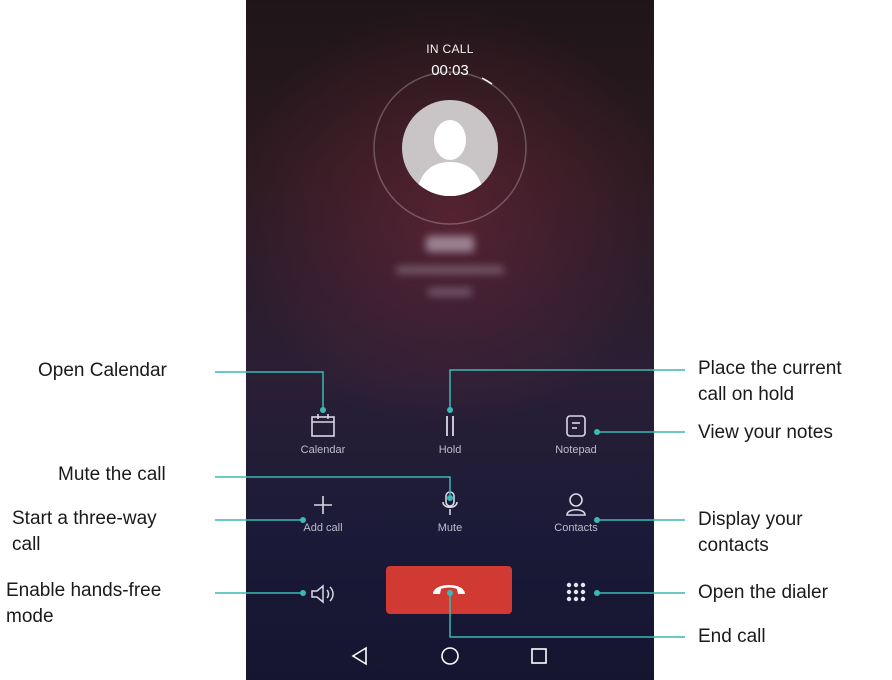 The width and height of the screenshot is (892, 680). What do you see at coordinates (765, 432) in the screenshot?
I see `callout-notes: View your notes` at bounding box center [765, 432].